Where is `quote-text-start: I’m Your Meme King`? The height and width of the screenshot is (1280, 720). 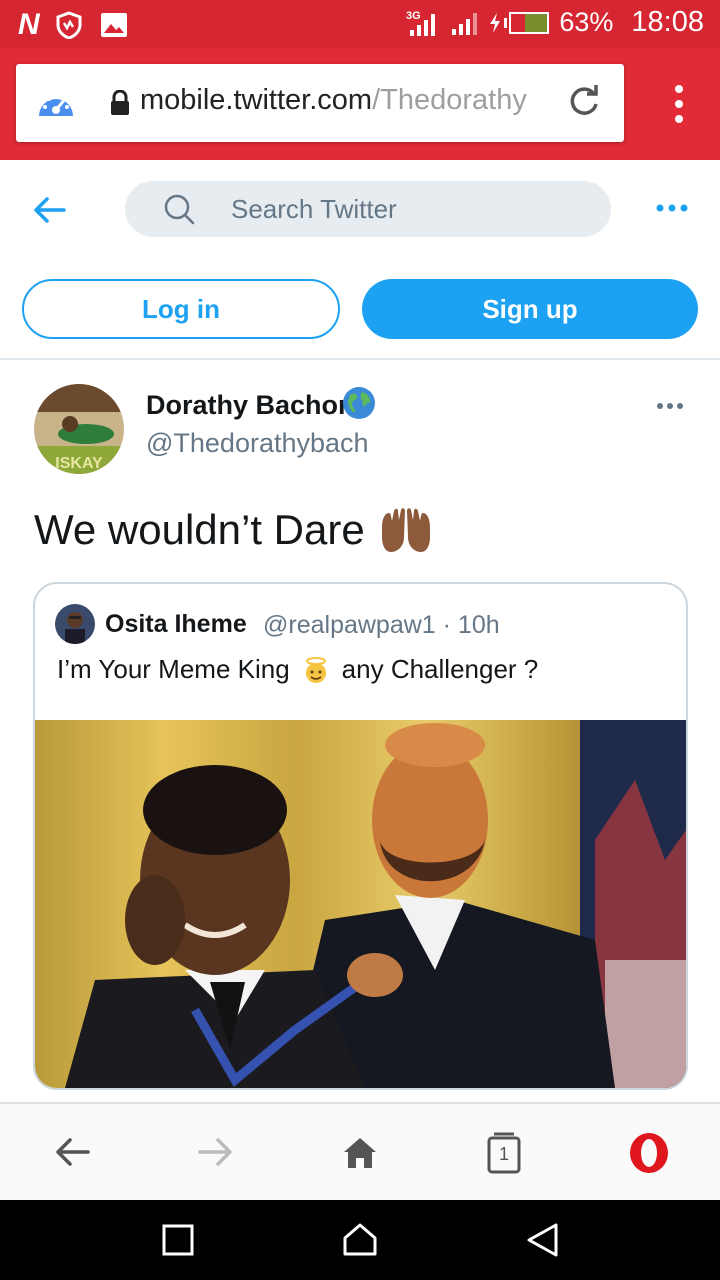 quote-text-start: I’m Your Meme King is located at coordinates (173, 669).